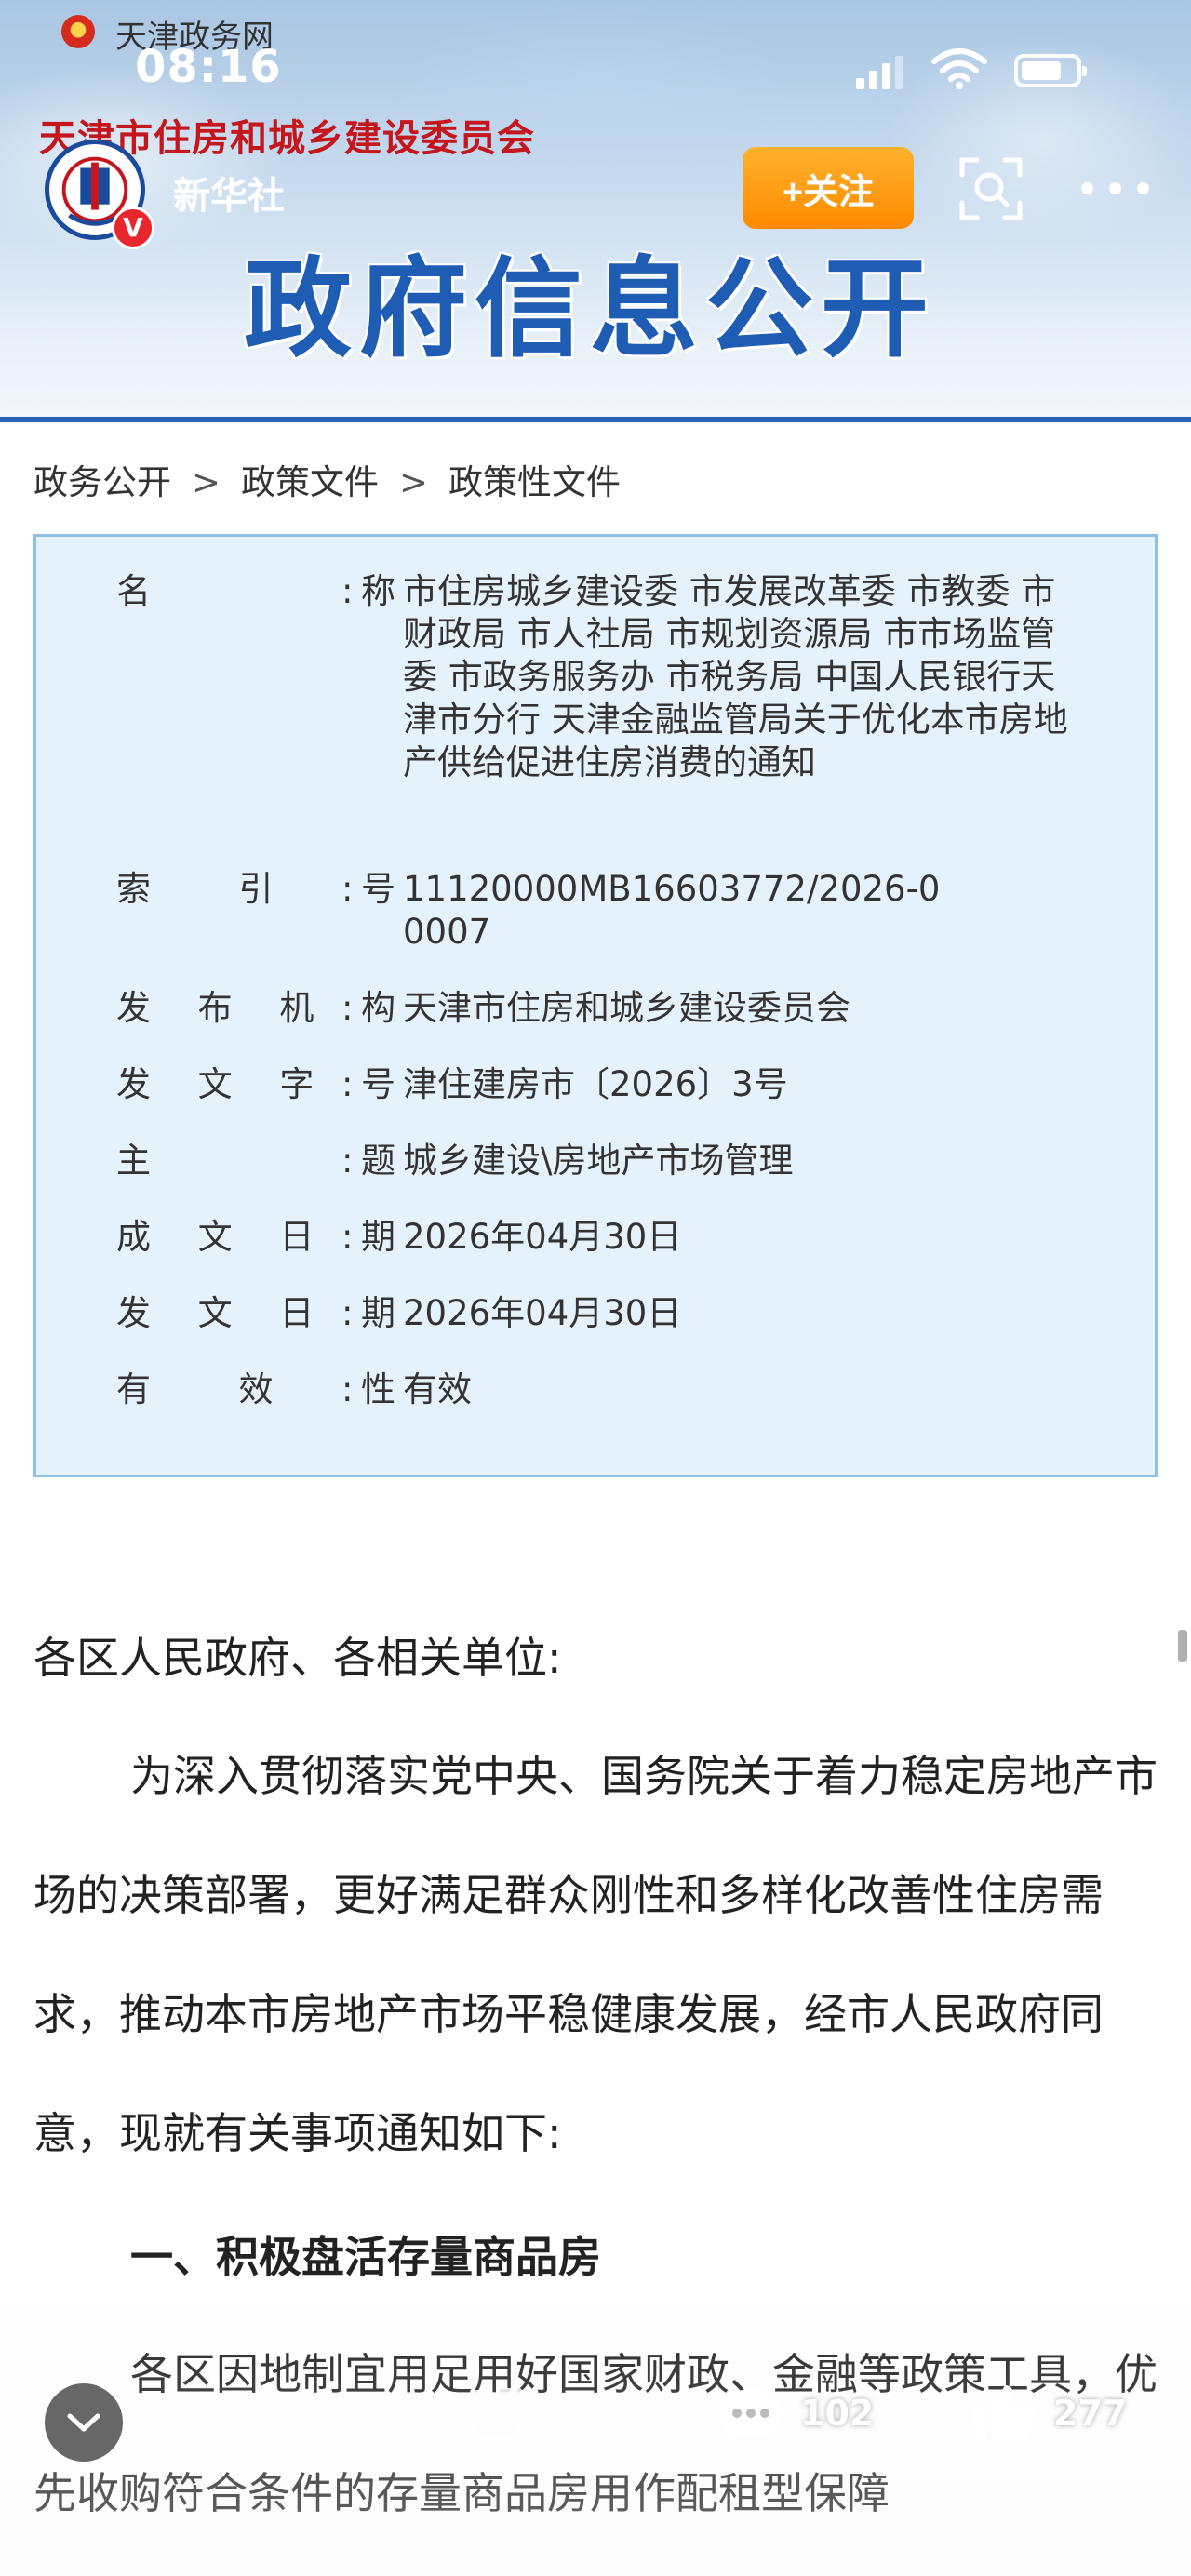 Image resolution: width=1191 pixels, height=2576 pixels. What do you see at coordinates (1090, 2413) in the screenshot?
I see `like-count: 277` at bounding box center [1090, 2413].